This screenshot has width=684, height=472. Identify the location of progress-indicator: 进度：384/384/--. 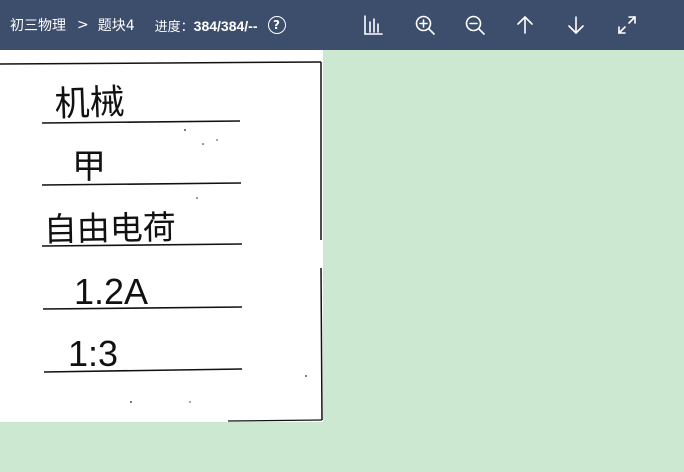
(206, 25).